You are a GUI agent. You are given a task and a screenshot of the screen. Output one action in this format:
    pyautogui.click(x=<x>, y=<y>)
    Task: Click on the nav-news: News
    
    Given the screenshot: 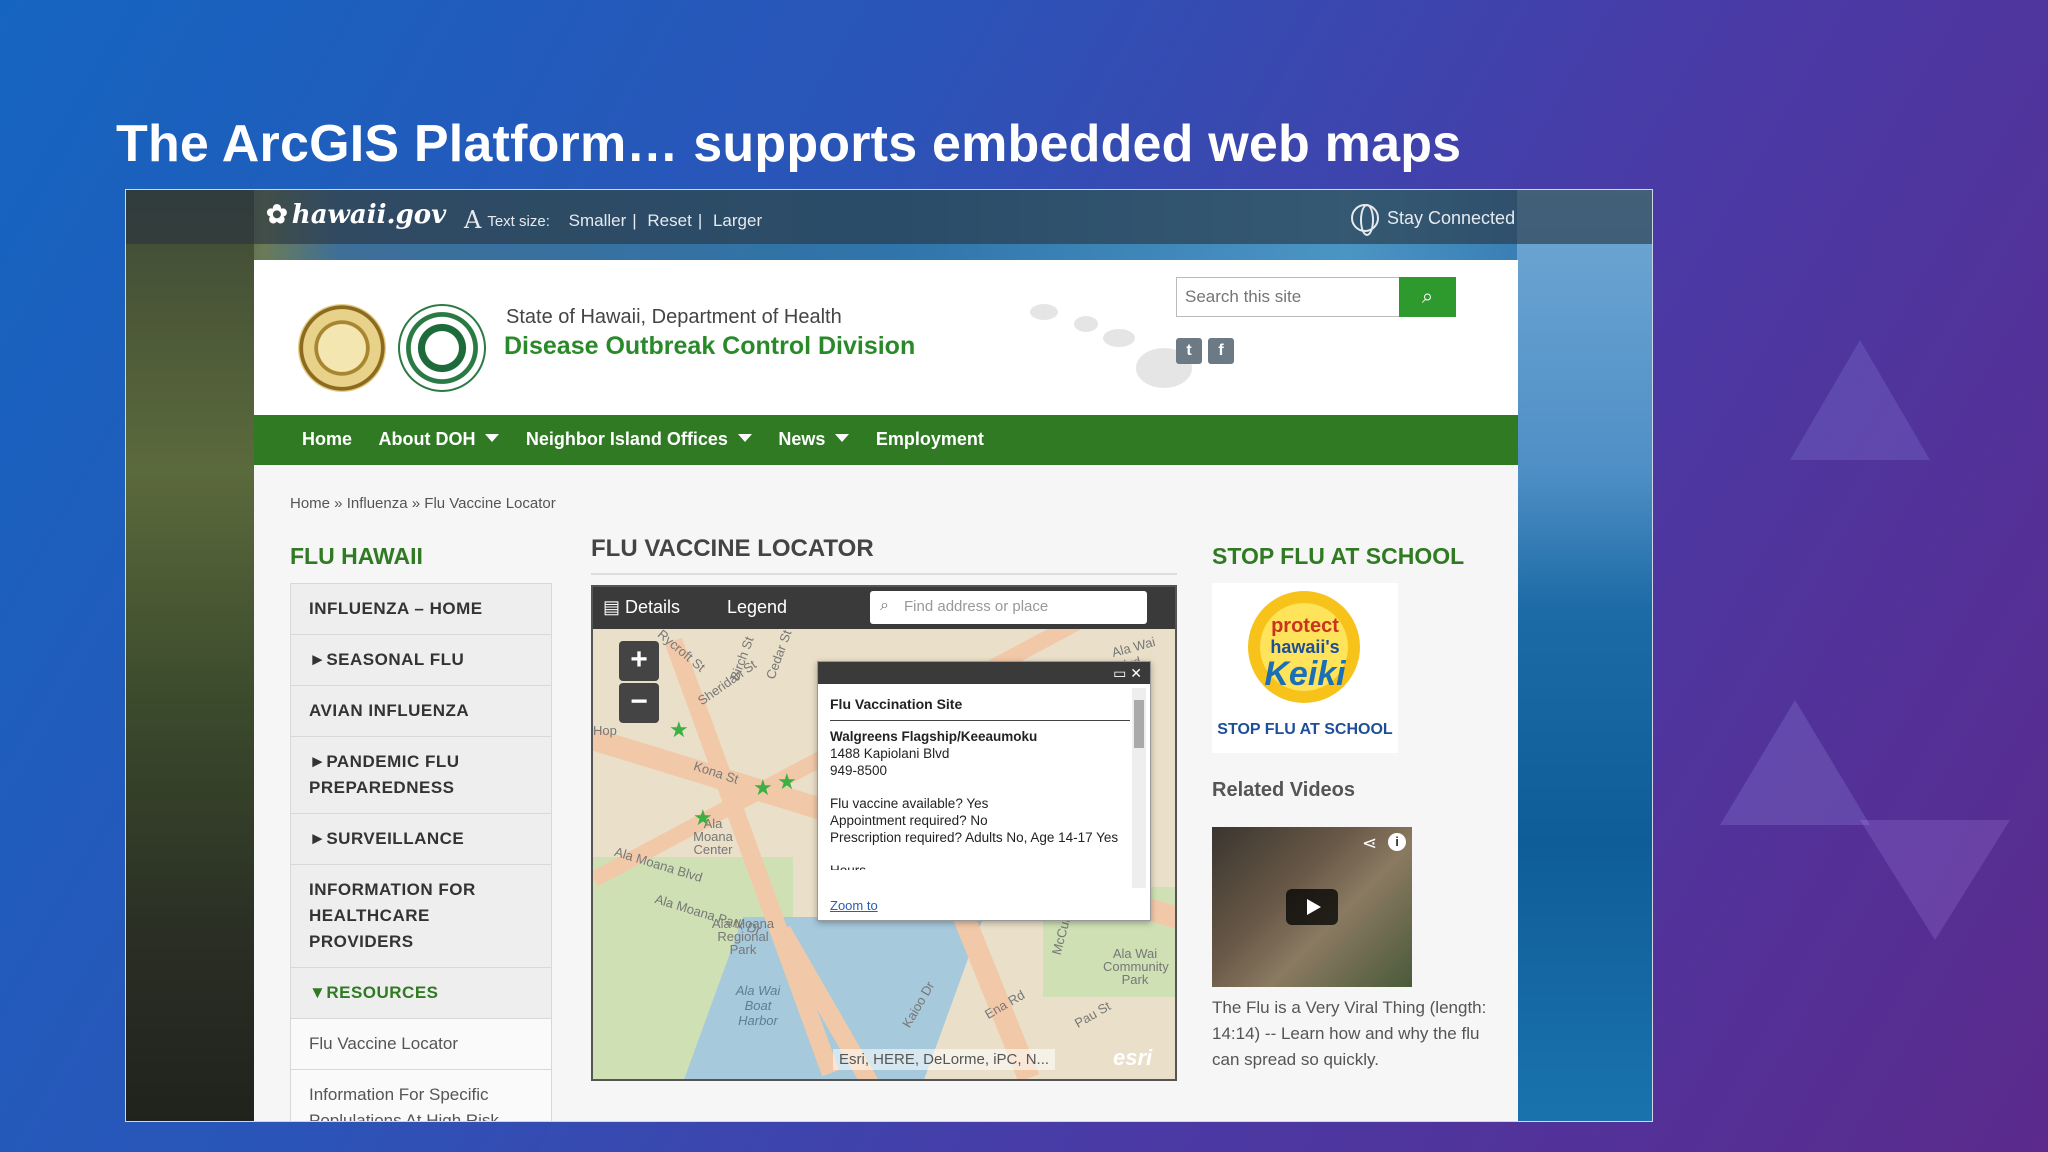 What is the action you would take?
    pyautogui.click(x=814, y=439)
    